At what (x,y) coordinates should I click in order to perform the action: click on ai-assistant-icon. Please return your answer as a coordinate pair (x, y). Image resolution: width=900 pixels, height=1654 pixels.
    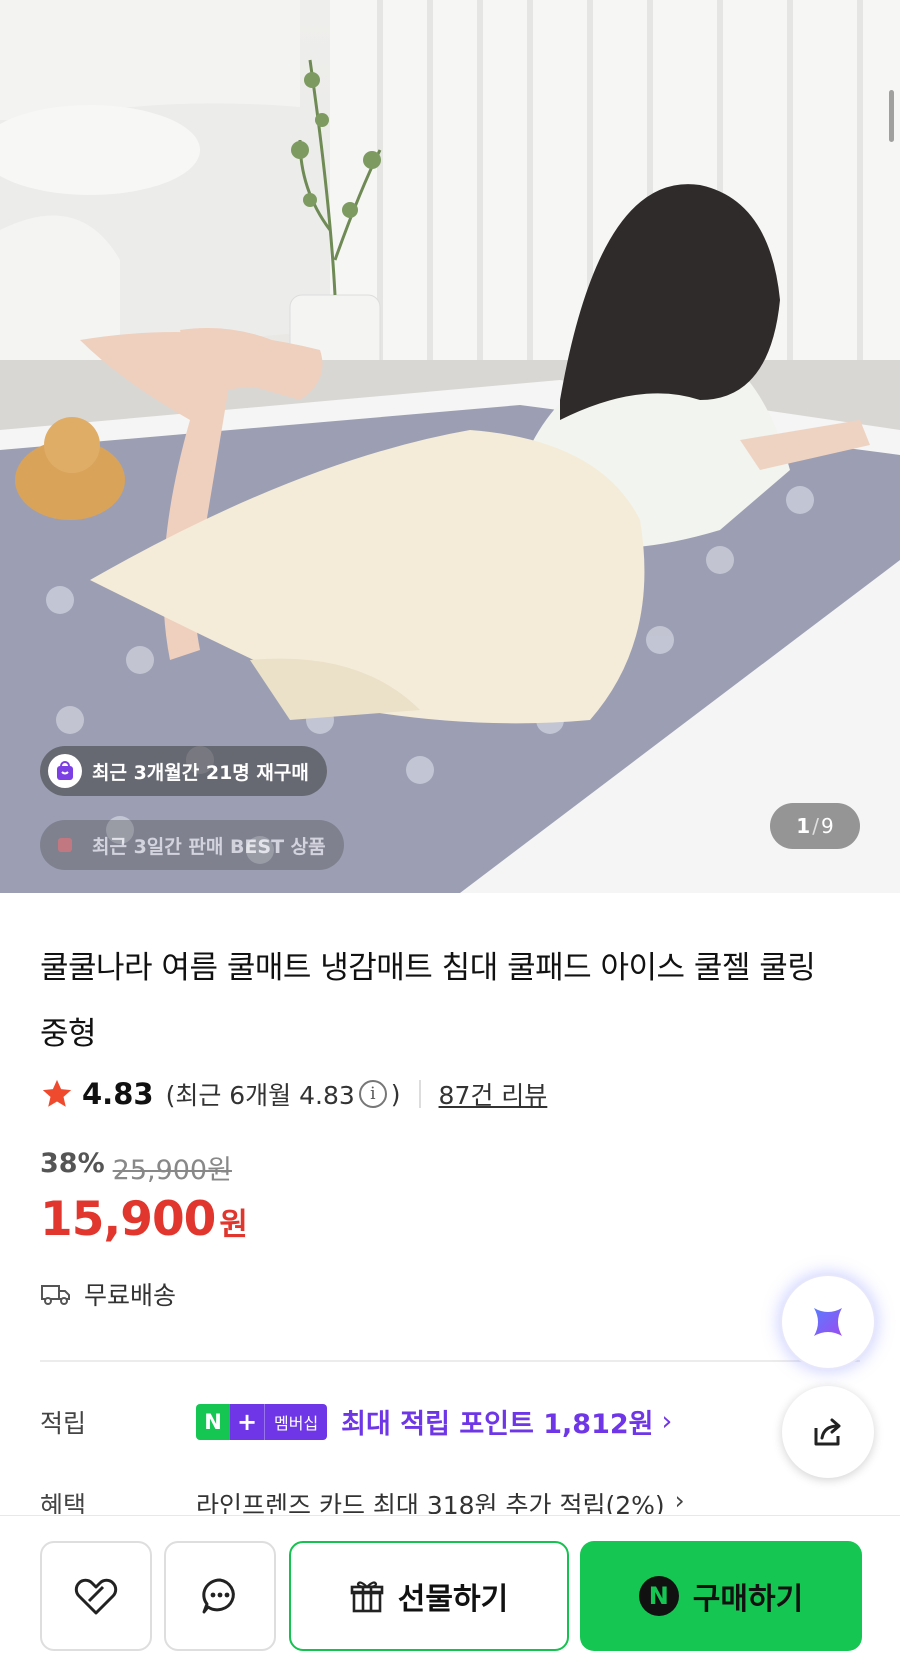
    Looking at the image, I should click on (828, 1322).